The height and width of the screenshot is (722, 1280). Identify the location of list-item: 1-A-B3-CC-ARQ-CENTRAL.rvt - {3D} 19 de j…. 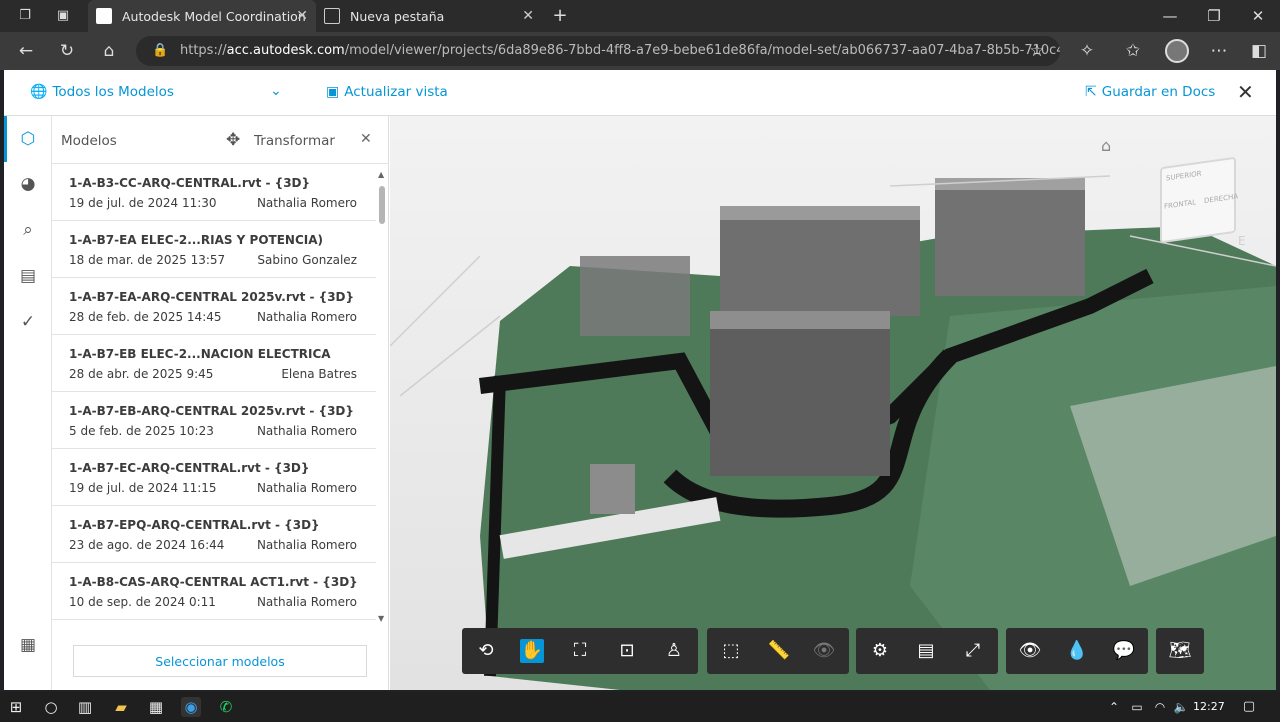
(214, 192).